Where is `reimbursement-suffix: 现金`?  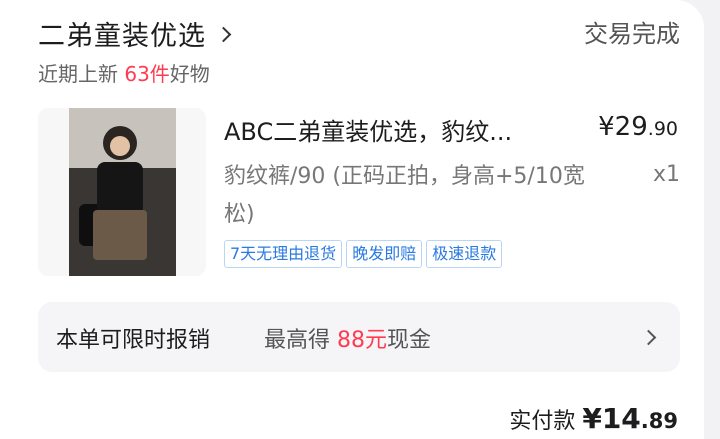 reimbursement-suffix: 现金 is located at coordinates (409, 340).